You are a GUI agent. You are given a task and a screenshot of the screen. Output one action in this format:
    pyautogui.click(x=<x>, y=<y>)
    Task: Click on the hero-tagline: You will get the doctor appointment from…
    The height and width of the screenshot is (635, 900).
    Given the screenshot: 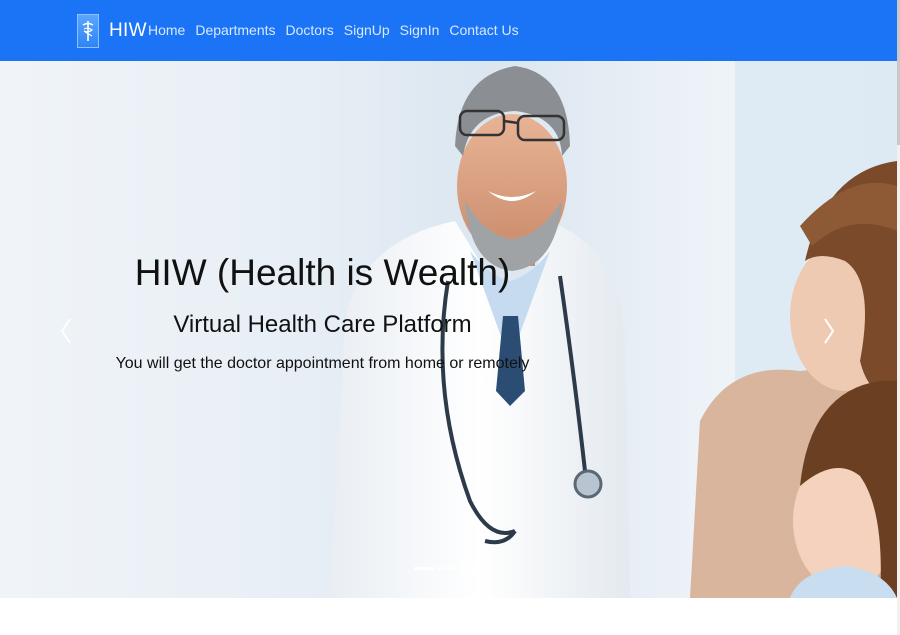 What is the action you would take?
    pyautogui.click(x=322, y=363)
    